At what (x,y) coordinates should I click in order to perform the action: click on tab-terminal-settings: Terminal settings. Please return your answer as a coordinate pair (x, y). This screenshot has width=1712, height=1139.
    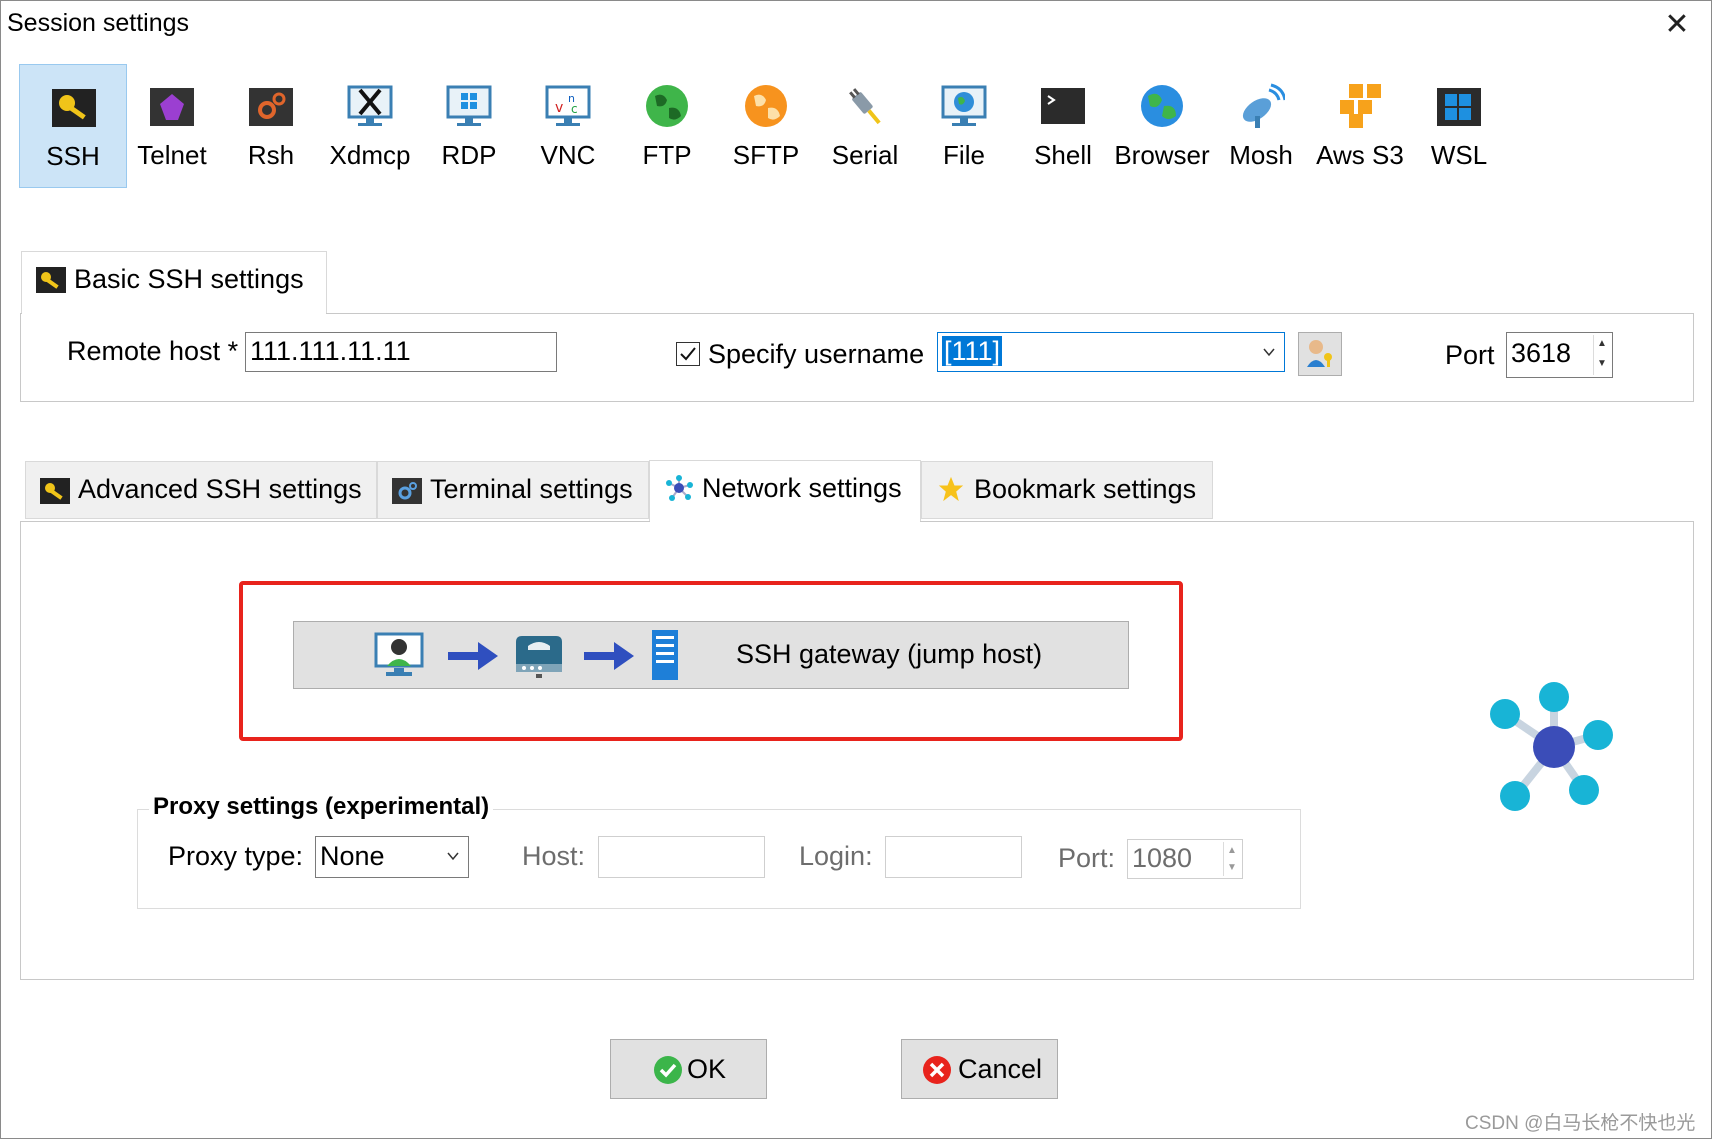
    Looking at the image, I should click on (513, 490).